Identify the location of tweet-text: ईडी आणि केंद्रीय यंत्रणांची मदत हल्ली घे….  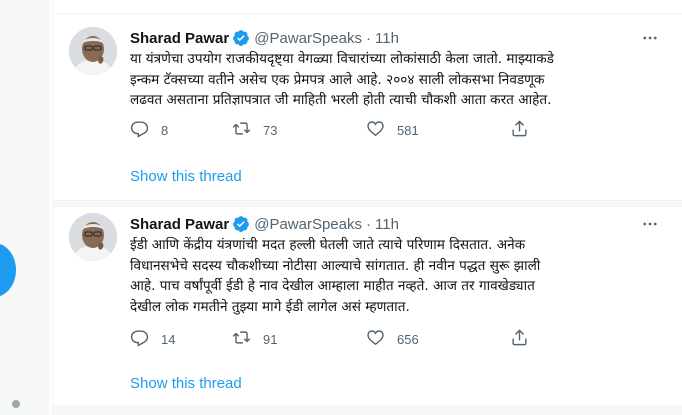
(380, 276).